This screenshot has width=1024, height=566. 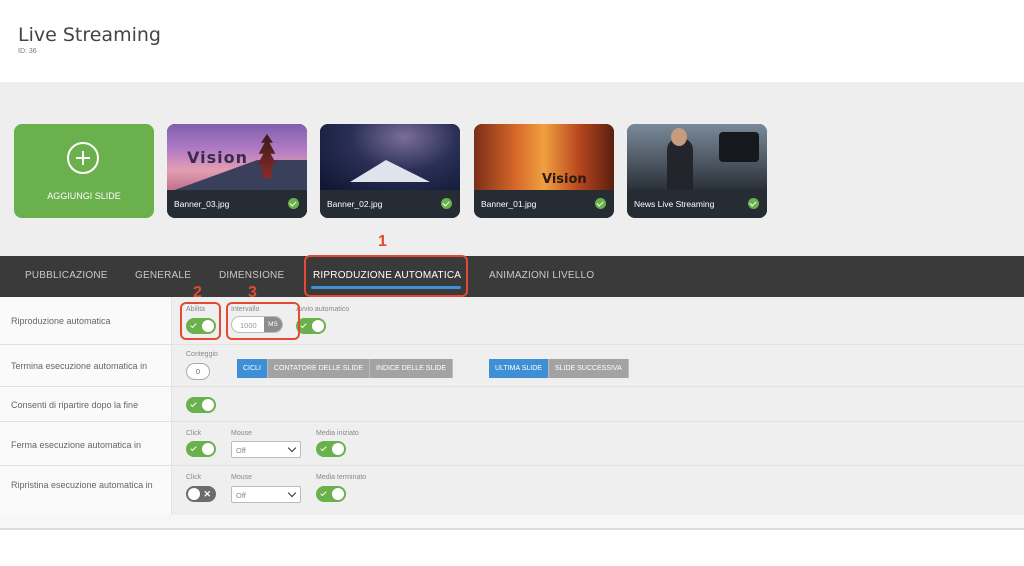 What do you see at coordinates (201, 449) in the screenshot?
I see `stop-click-toggle` at bounding box center [201, 449].